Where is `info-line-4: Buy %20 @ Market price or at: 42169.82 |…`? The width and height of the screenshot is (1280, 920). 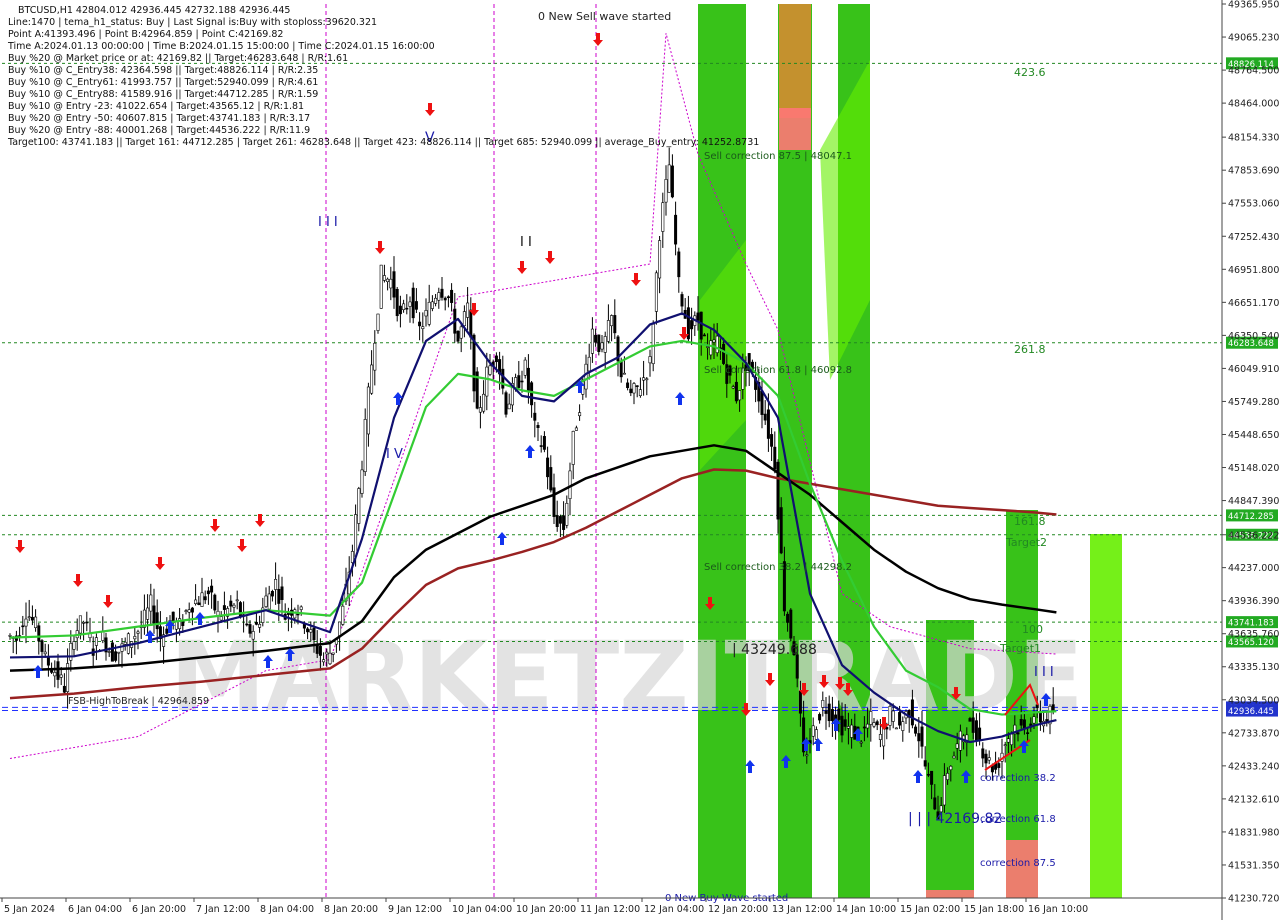 info-line-4: Buy %20 @ Market price or at: 42169.82 |… is located at coordinates (178, 58).